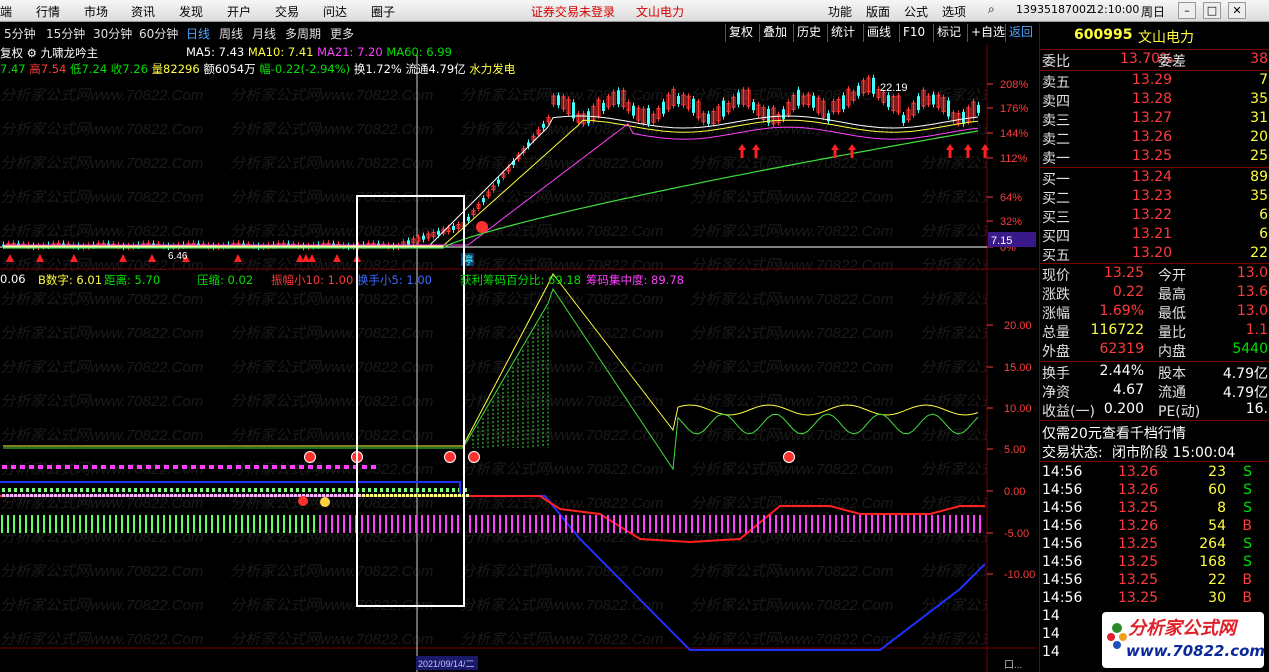  Describe the element at coordinates (894, 88) in the screenshot. I see `peak-price-label: 22.19` at that location.